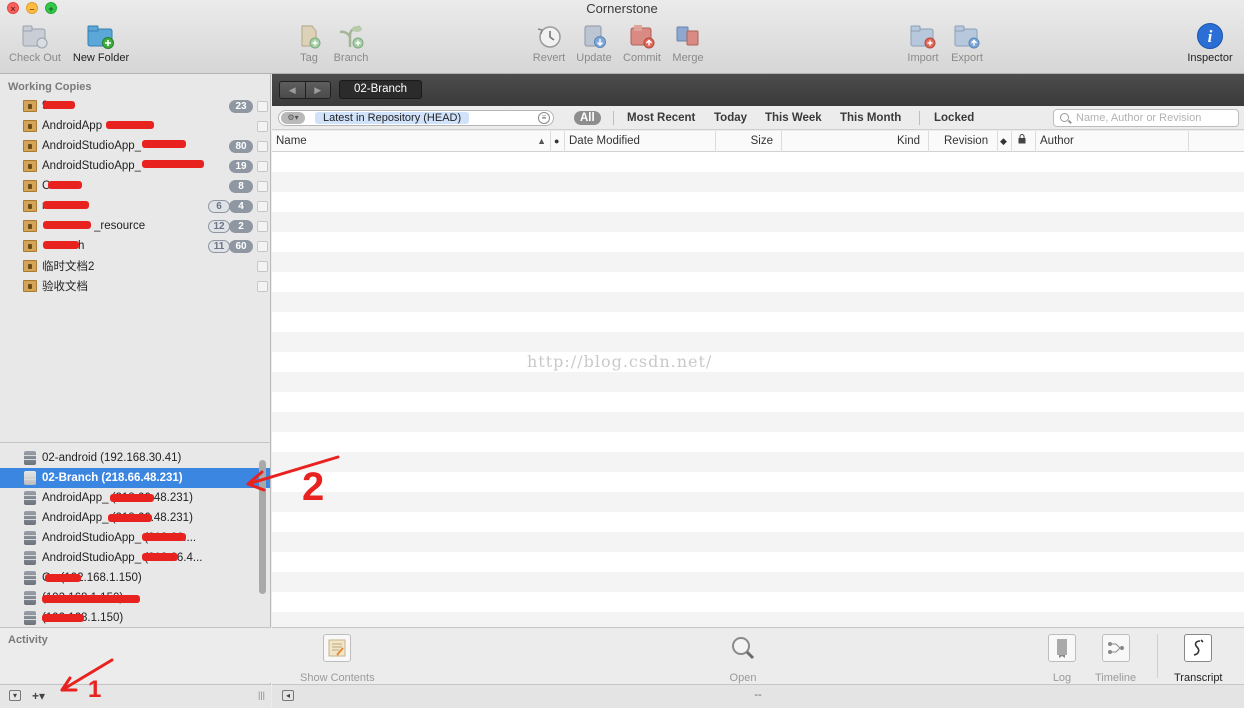 The image size is (1244, 708). Describe the element at coordinates (743, 659) in the screenshot. I see `open-button: Open` at that location.